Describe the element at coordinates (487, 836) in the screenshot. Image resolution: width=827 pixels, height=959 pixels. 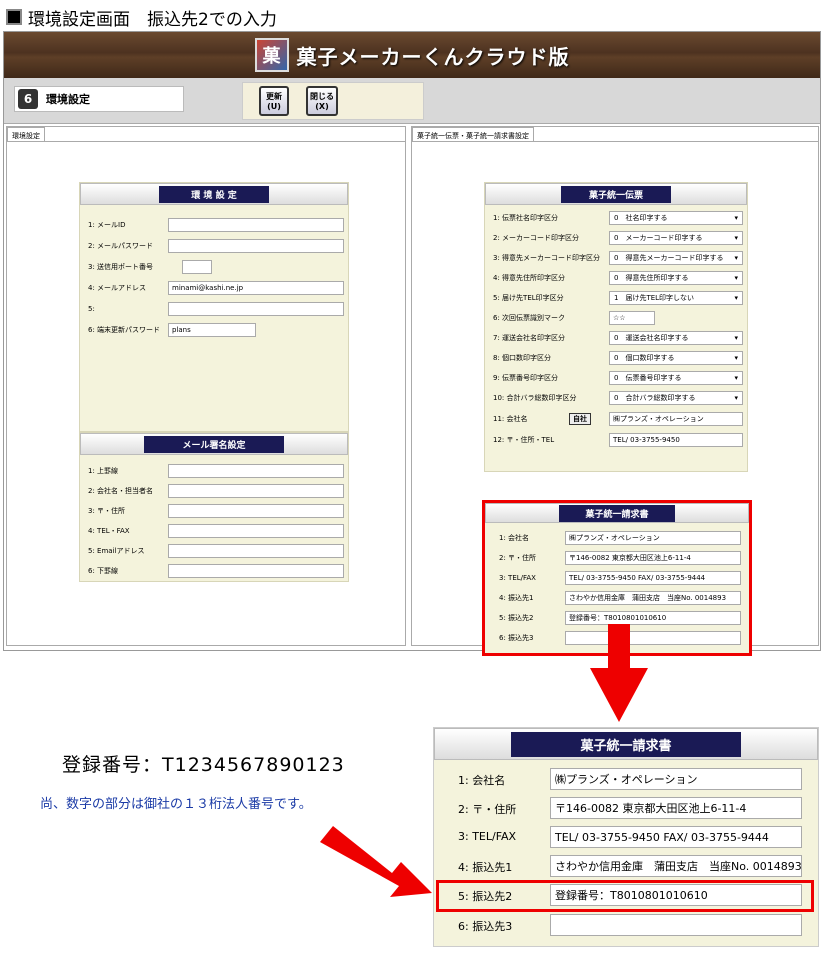
I see `zoom-label-3: 3: TEL/FAX` at that location.